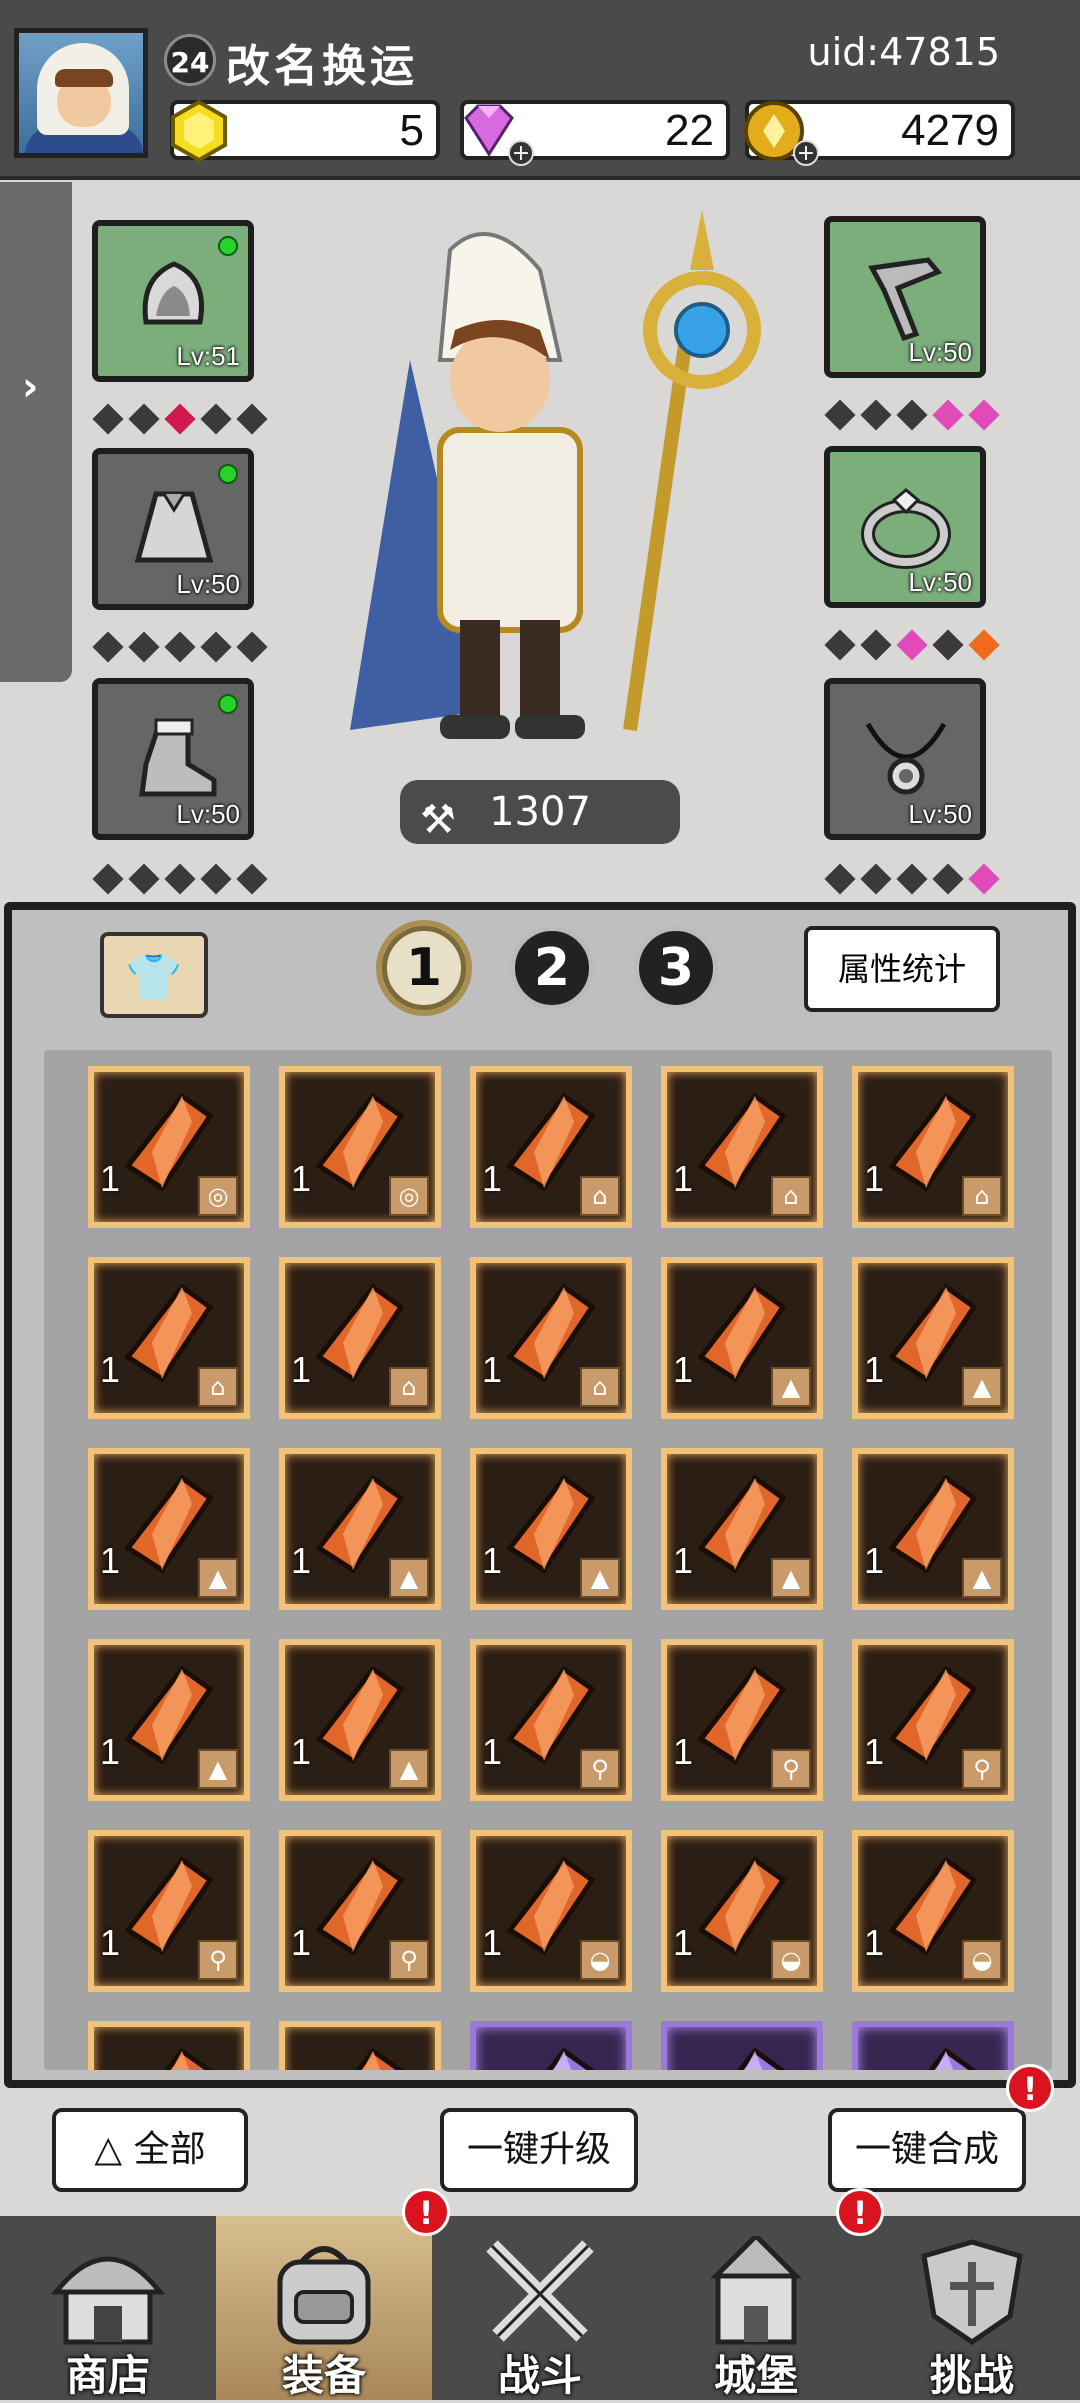 This screenshot has height=2403, width=1080. I want to click on add-coin-icon: +, so click(806, 153).